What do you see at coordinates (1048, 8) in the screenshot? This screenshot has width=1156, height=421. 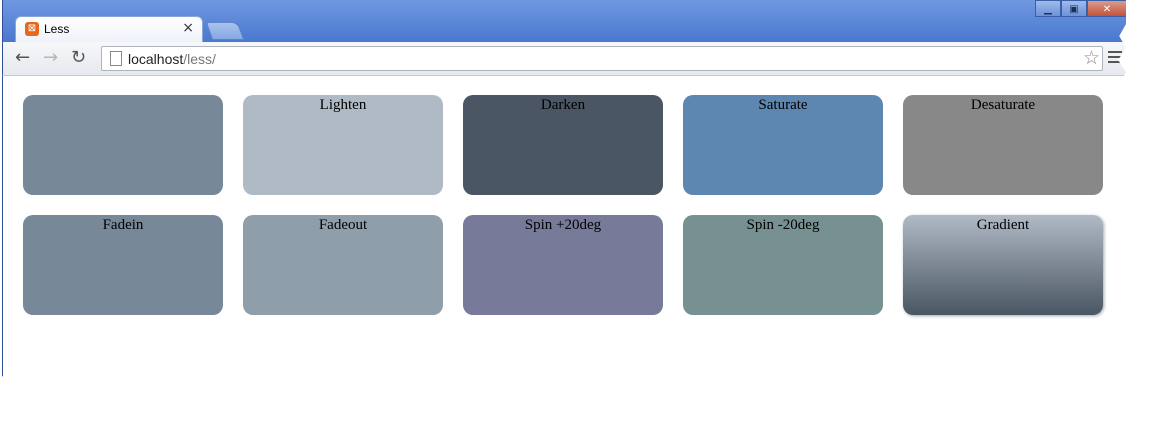 I see `minimize-icon: ▁` at bounding box center [1048, 8].